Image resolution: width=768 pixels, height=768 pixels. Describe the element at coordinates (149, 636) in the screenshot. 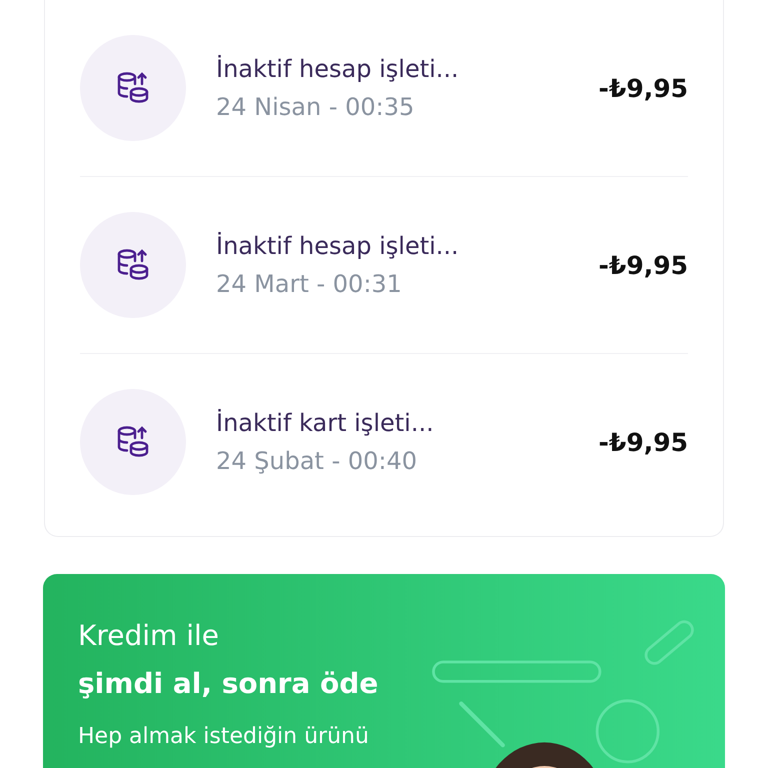

I see `promo-title: Kredim ile` at that location.